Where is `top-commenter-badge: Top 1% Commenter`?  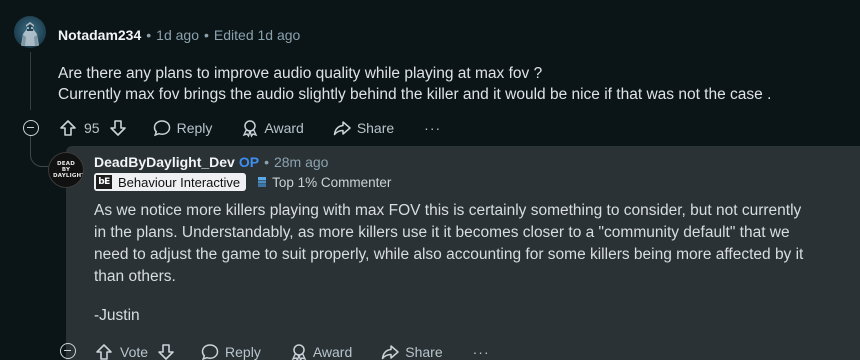 top-commenter-badge: Top 1% Commenter is located at coordinates (324, 182).